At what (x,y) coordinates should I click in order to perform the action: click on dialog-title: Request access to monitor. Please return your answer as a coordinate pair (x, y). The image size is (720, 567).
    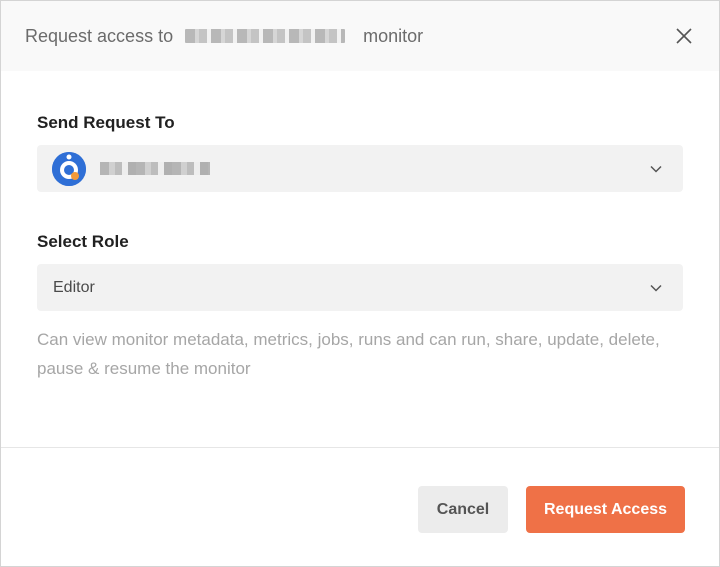
    Looking at the image, I should click on (224, 36).